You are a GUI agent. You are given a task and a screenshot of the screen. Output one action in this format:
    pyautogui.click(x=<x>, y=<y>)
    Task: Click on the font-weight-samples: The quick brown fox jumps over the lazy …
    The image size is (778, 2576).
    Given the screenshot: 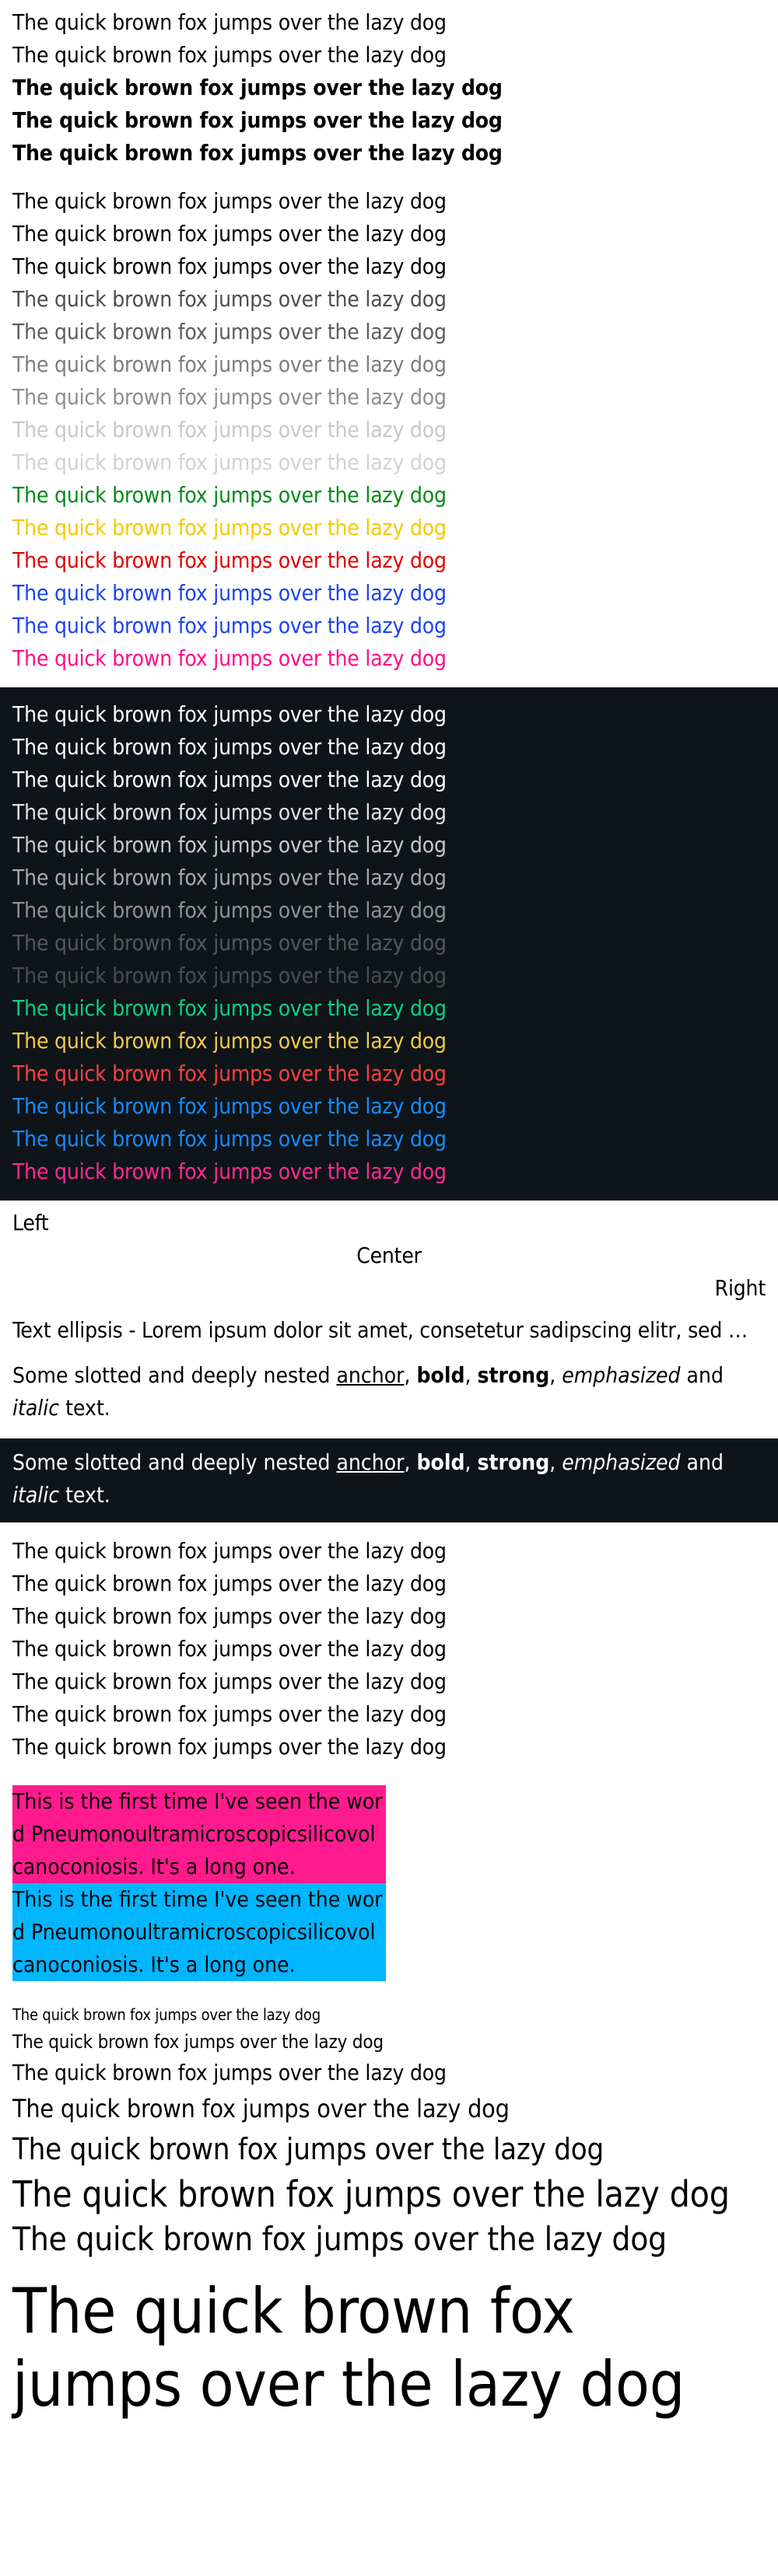 What is the action you would take?
    pyautogui.click(x=389, y=85)
    